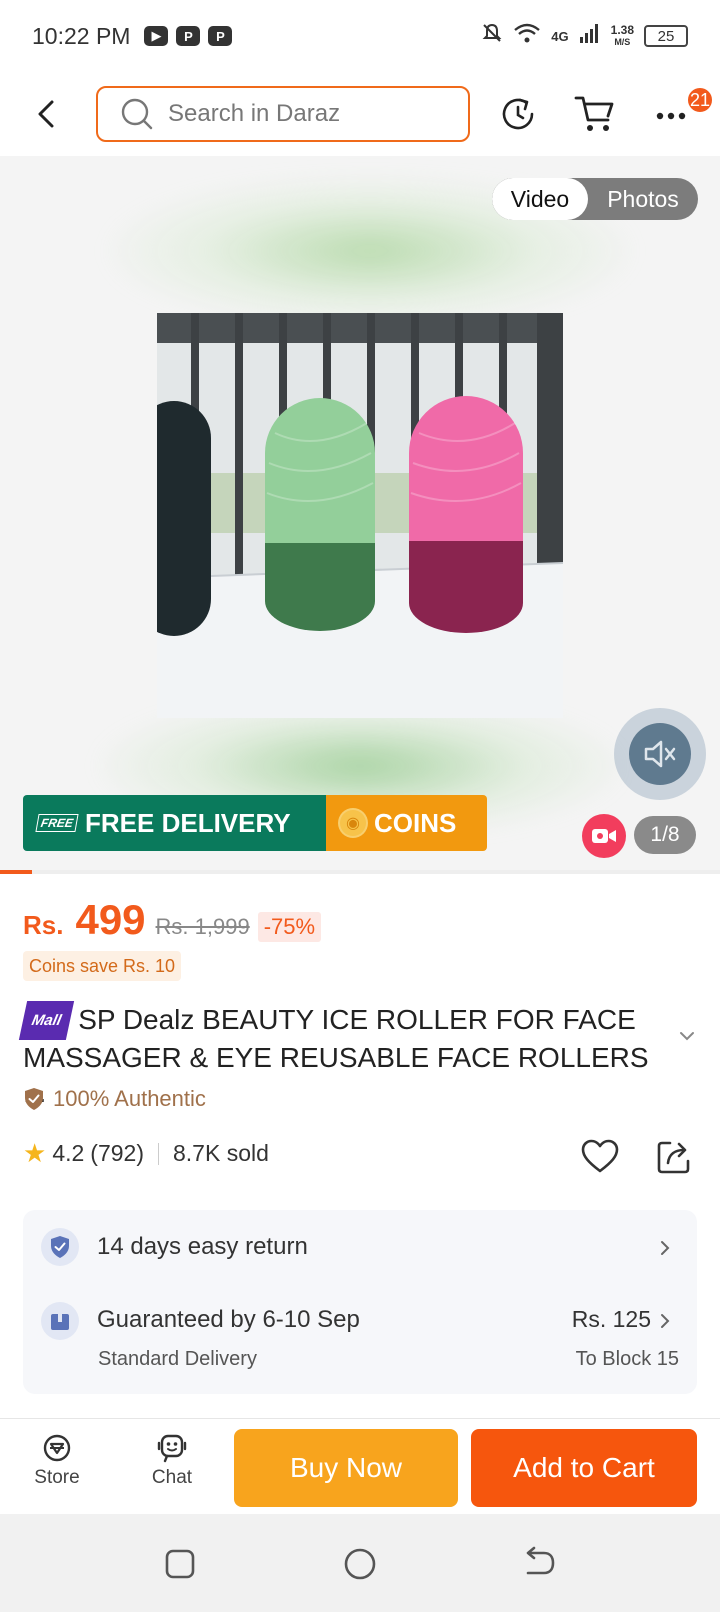  What do you see at coordinates (360, 872) in the screenshot?
I see `video-progress-bar` at bounding box center [360, 872].